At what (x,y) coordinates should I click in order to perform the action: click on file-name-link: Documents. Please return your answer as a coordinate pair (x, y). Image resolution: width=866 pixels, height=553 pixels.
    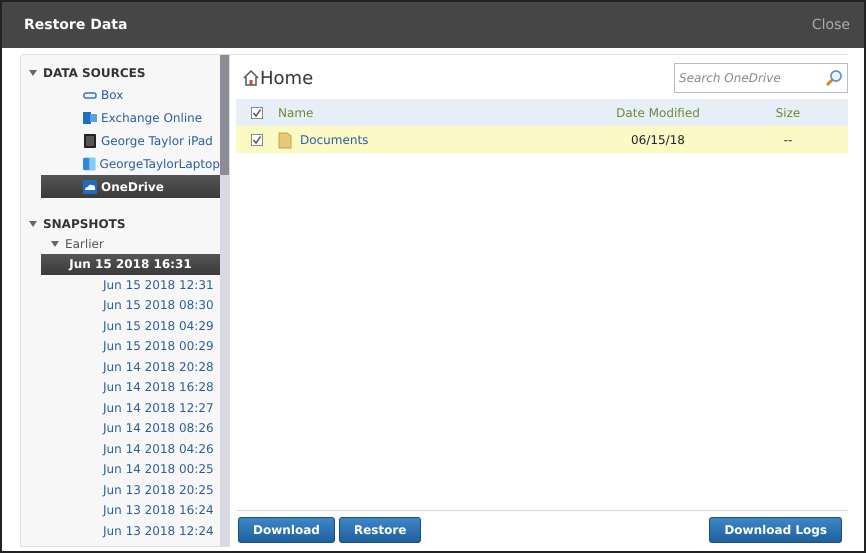
    Looking at the image, I should click on (334, 139).